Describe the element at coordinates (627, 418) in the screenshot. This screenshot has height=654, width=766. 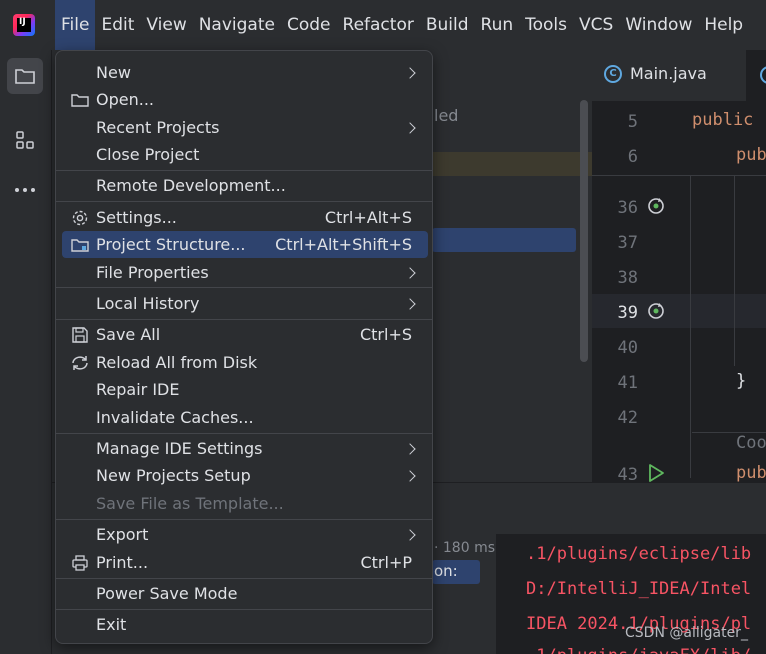
I see `line-number: 42` at that location.